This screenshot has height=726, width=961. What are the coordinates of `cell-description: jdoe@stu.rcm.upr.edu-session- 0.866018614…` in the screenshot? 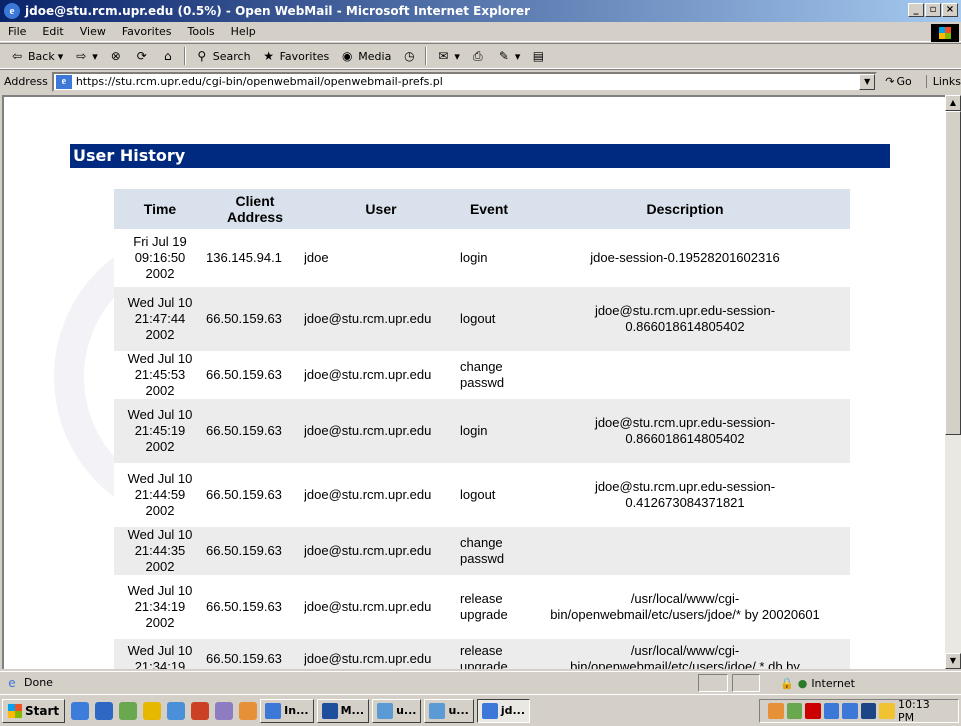 It's located at (685, 431).